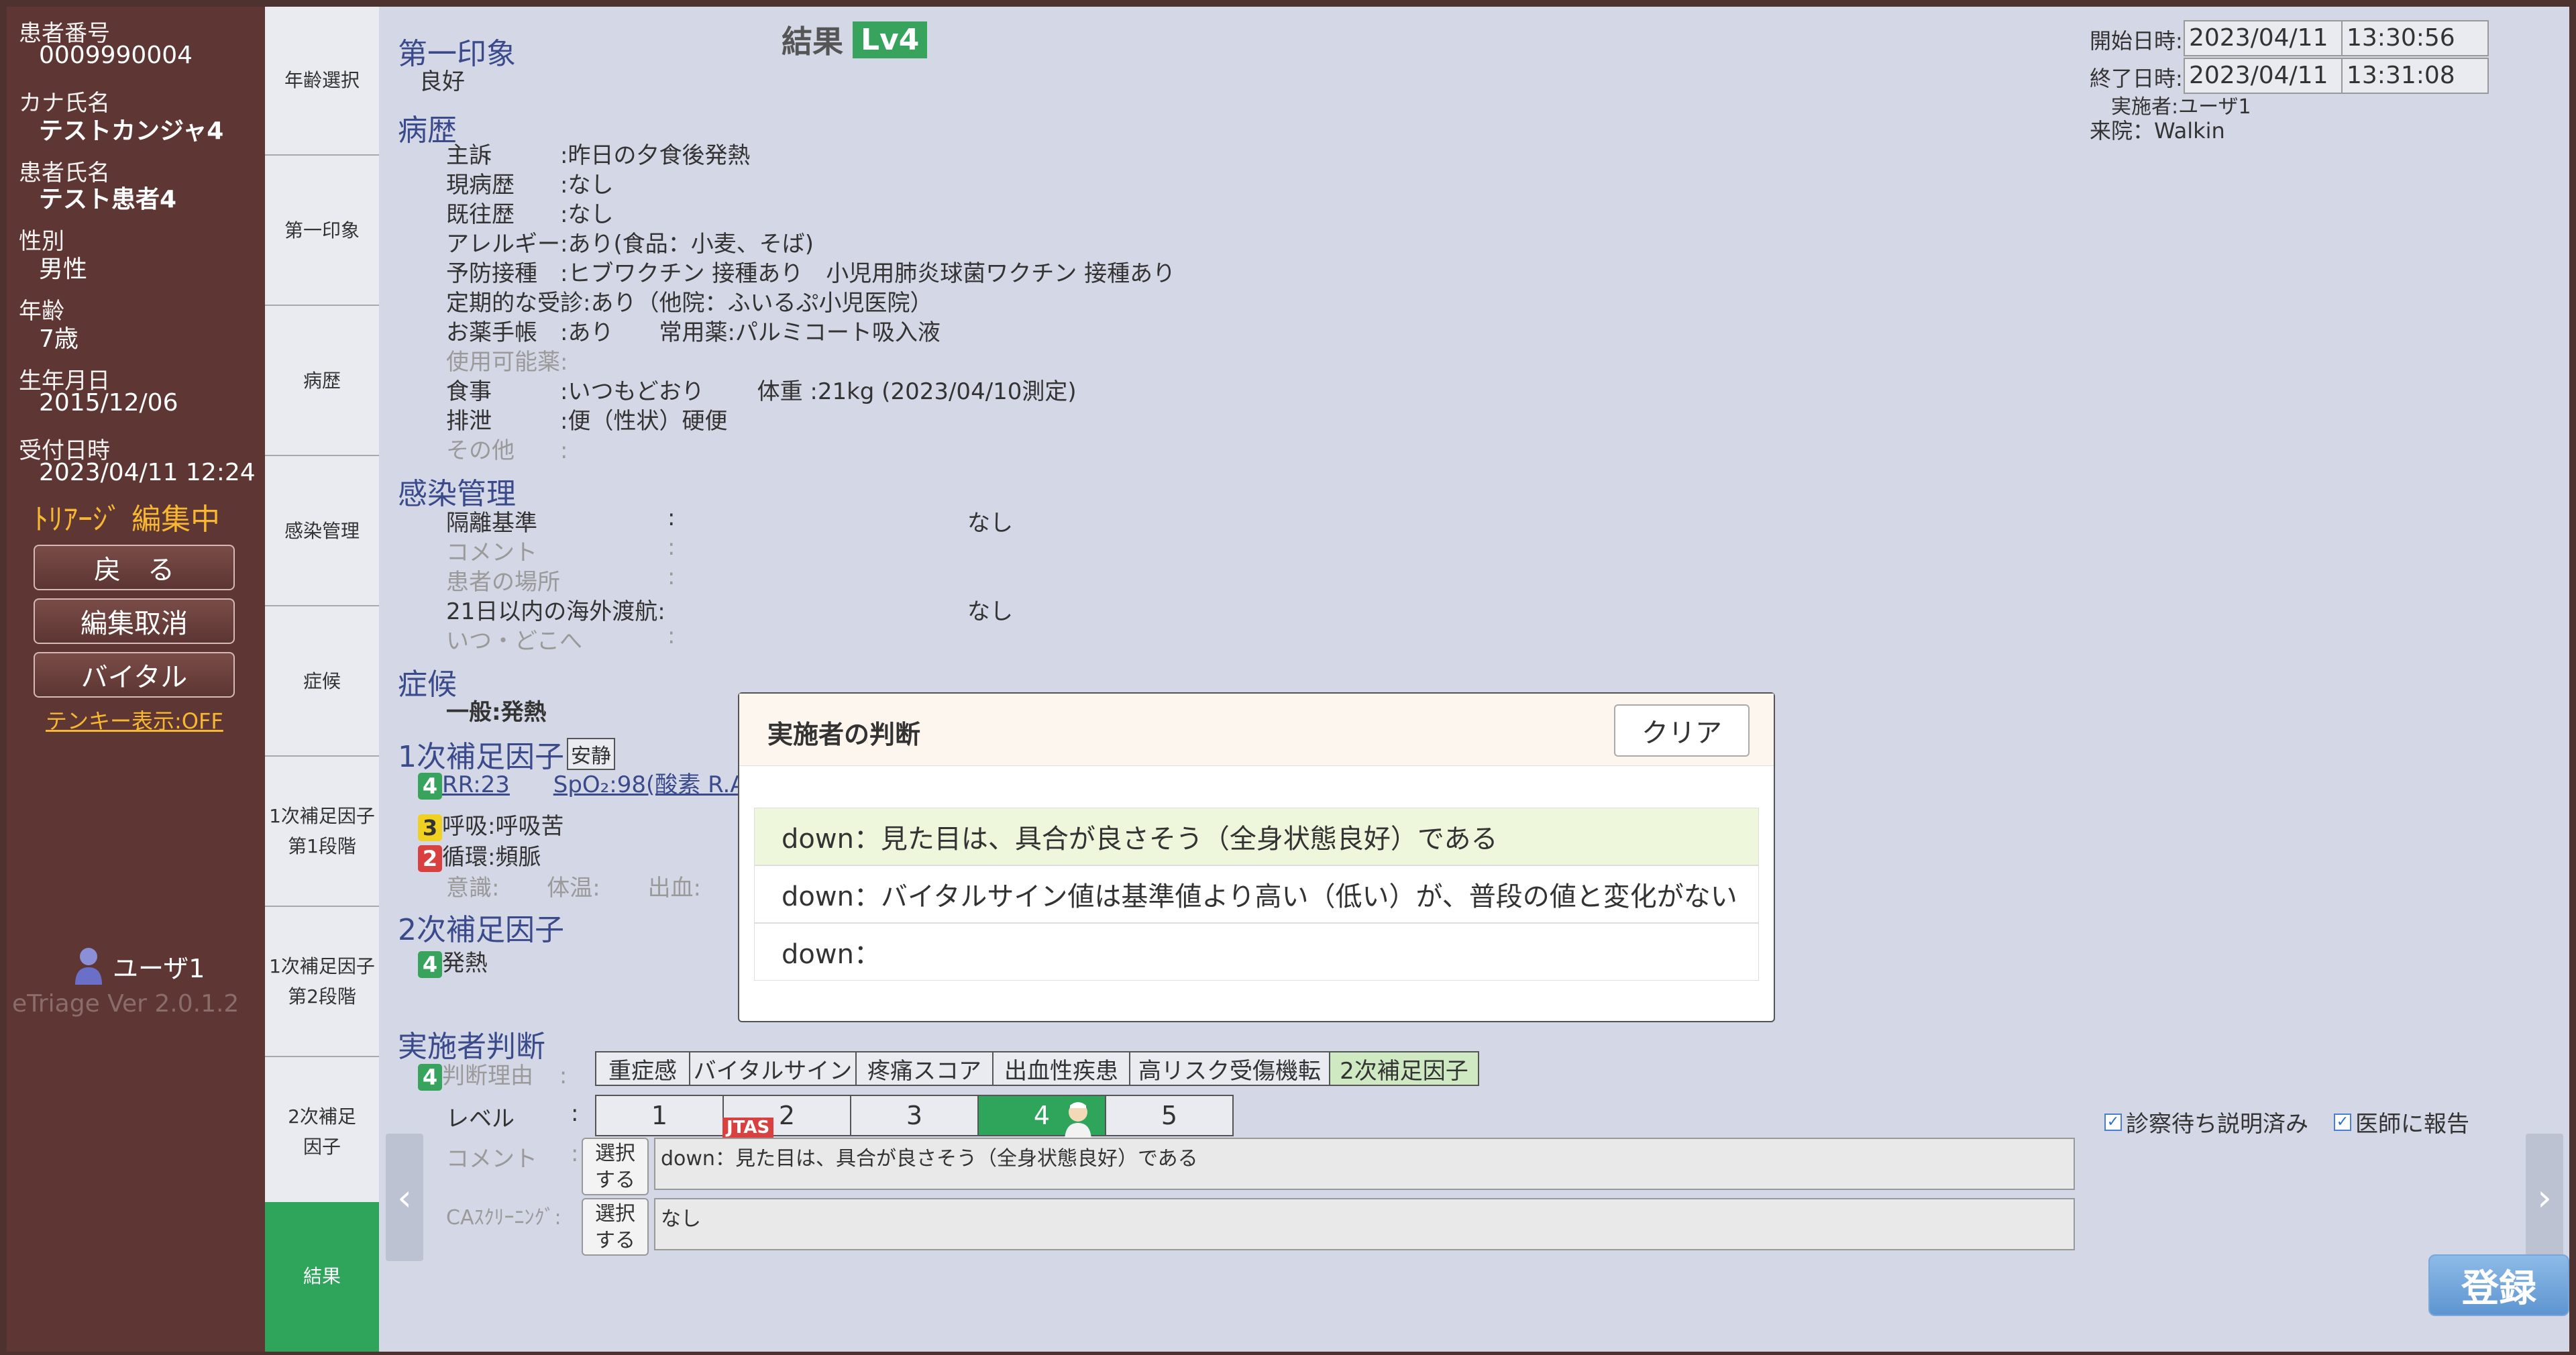 The image size is (2576, 1355). Describe the element at coordinates (159, 968) in the screenshot. I see `user-name: ユーザ1` at that location.